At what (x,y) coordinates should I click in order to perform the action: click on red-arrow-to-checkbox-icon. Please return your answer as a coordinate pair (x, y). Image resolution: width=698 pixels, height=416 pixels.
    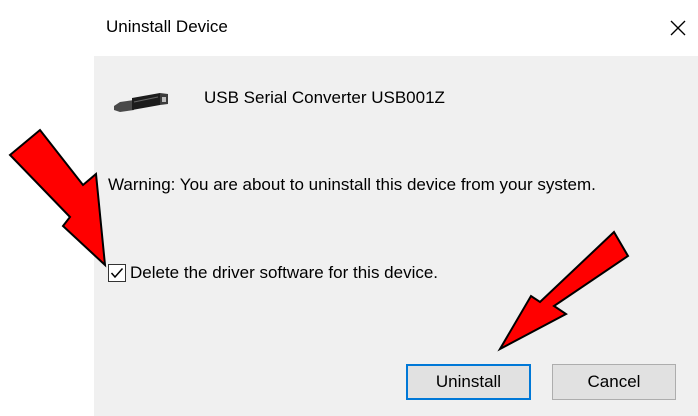
    Looking at the image, I should click on (57, 198).